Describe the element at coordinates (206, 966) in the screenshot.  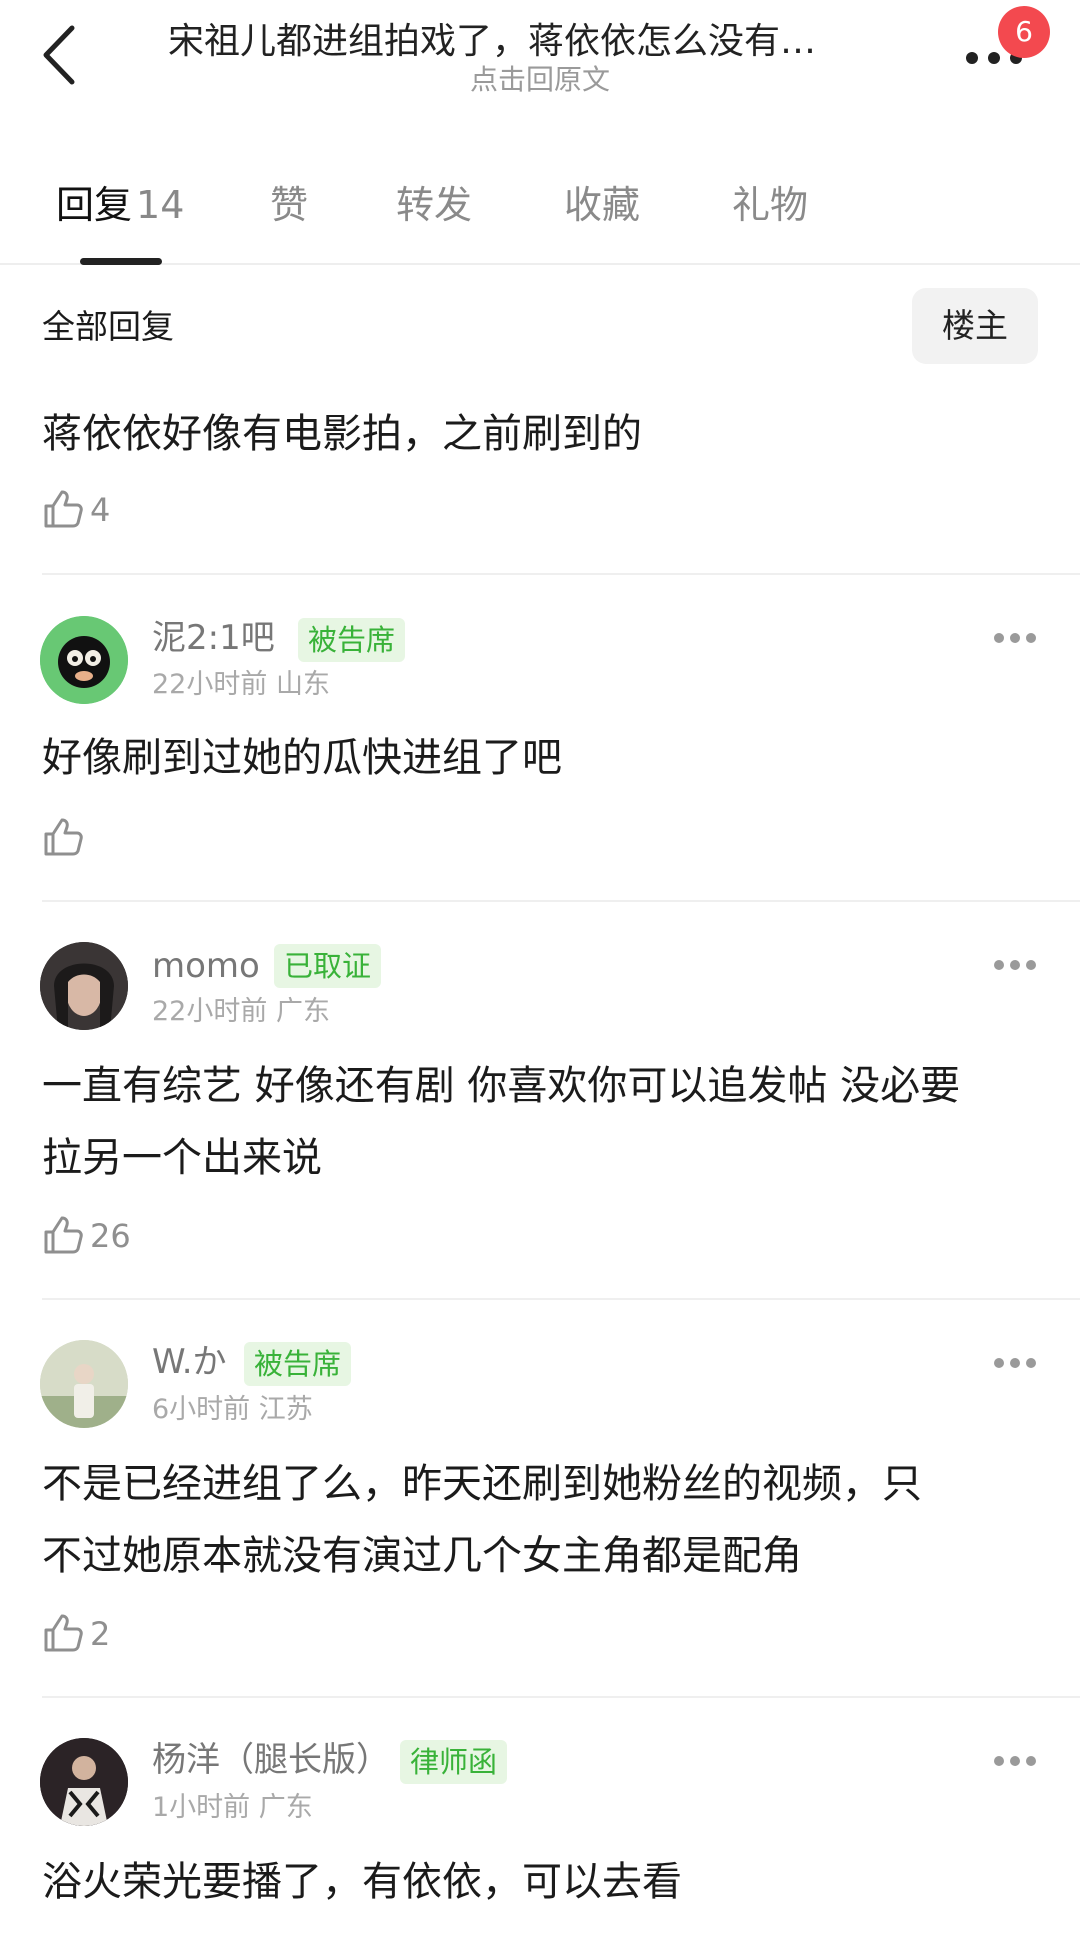
I see `username: momo` at that location.